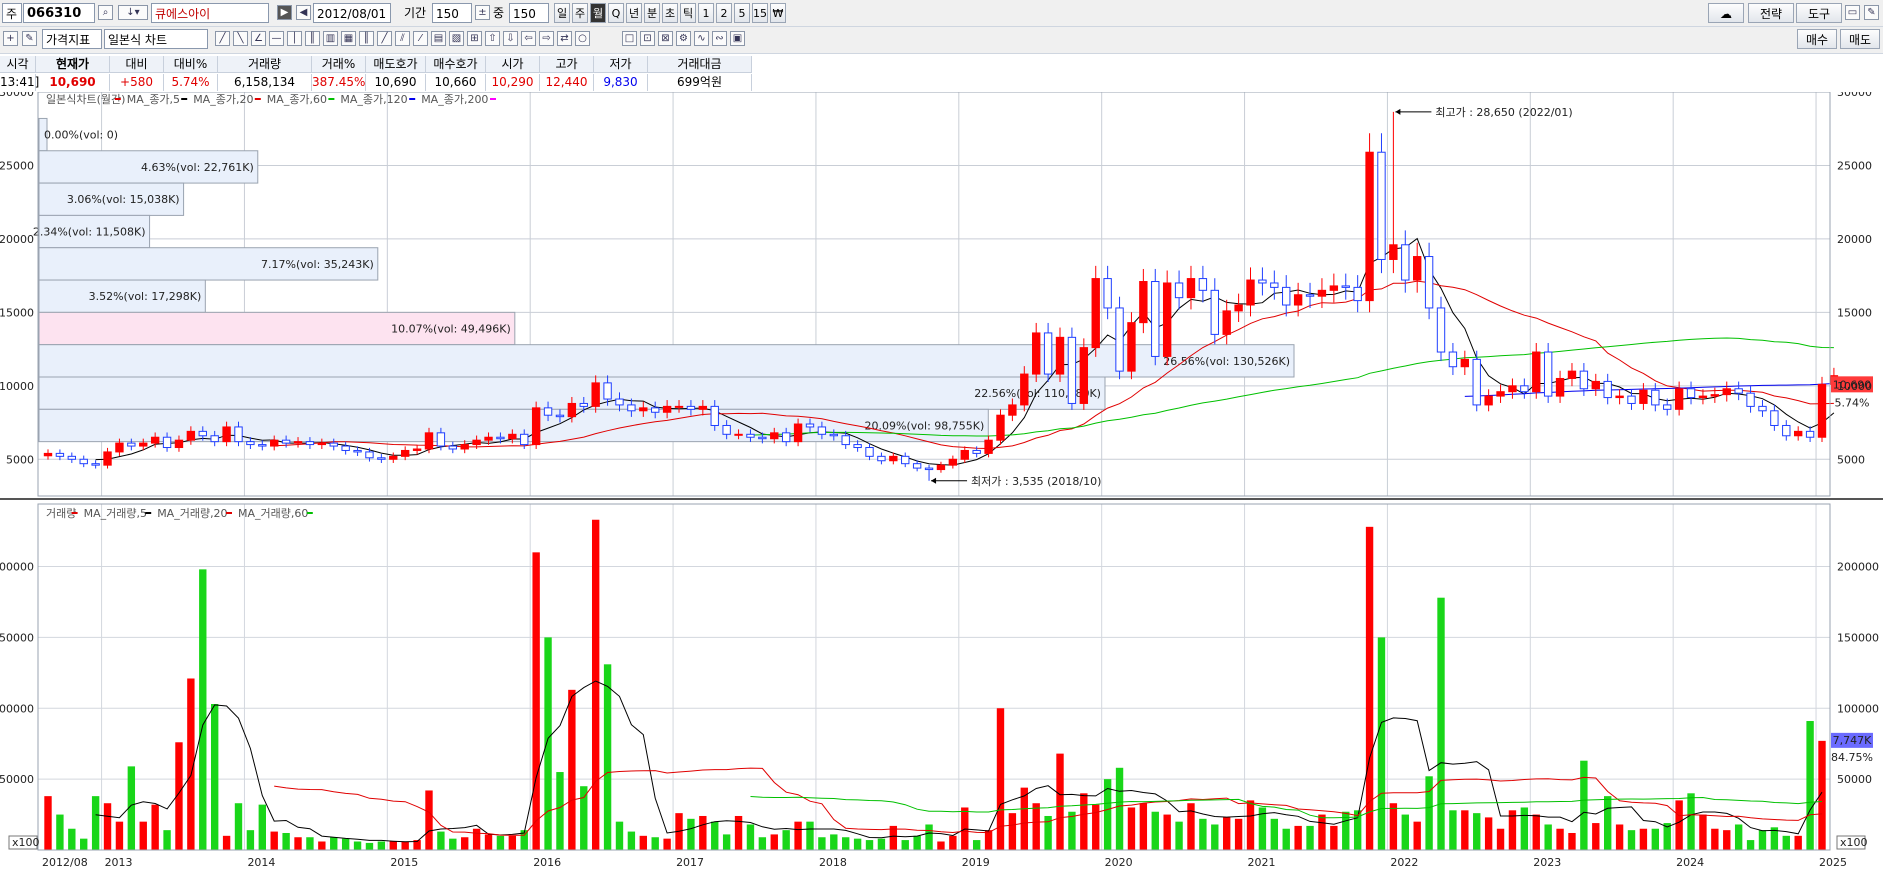 The height and width of the screenshot is (871, 1883). What do you see at coordinates (72, 39) in the screenshot?
I see `indicator-button: 가격지표` at bounding box center [72, 39].